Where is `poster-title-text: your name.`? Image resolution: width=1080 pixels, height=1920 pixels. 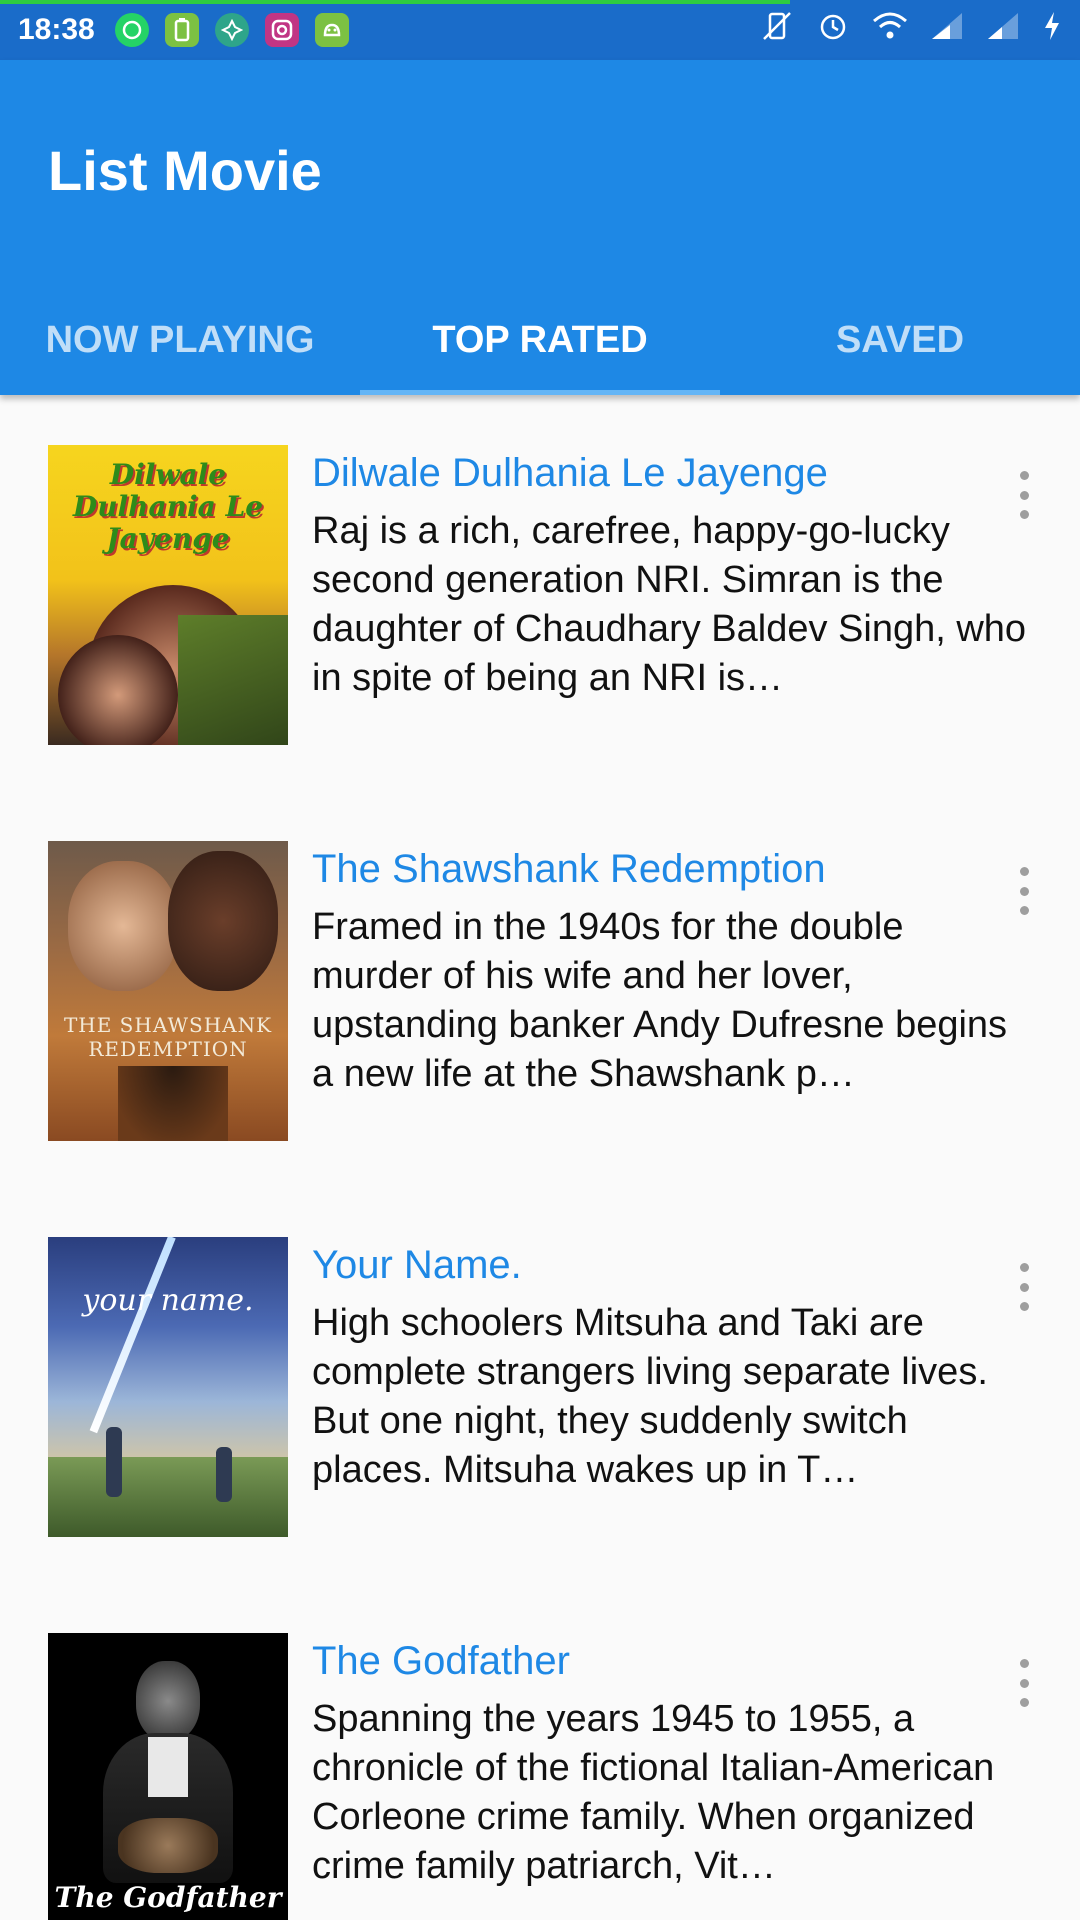 poster-title-text: your name. is located at coordinates (168, 1300).